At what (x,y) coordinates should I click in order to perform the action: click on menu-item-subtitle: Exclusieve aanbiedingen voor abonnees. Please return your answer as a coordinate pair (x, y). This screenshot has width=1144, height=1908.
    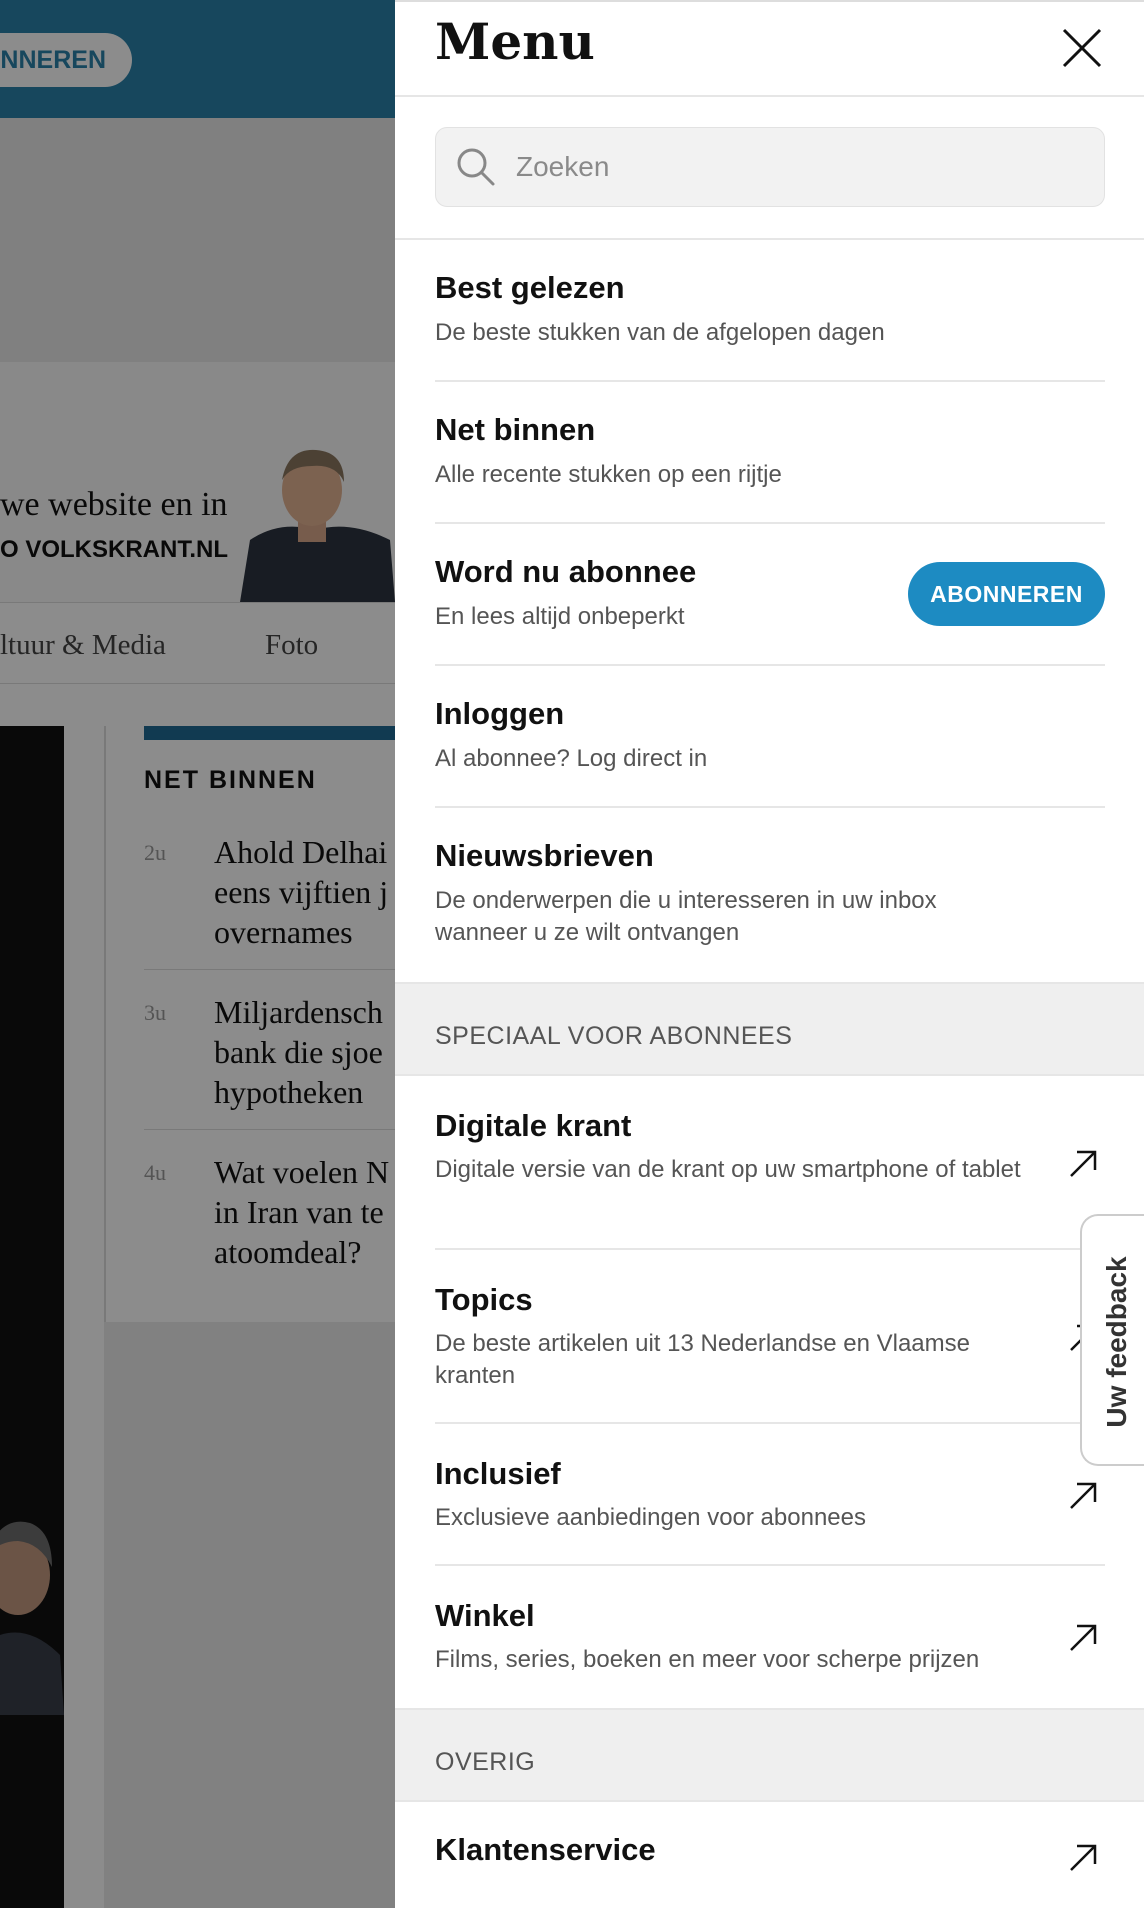
    Looking at the image, I should click on (650, 1517).